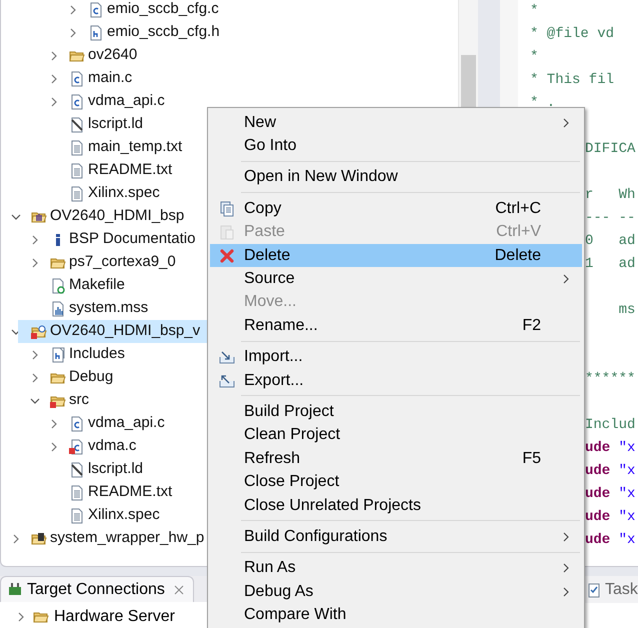  What do you see at coordinates (110, 78) in the screenshot?
I see `tree-item-label: main.c` at bounding box center [110, 78].